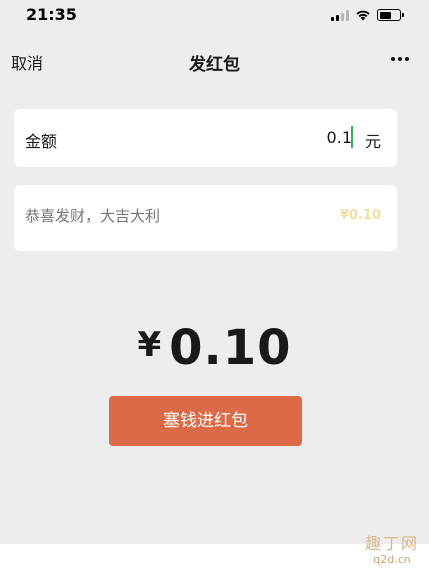  What do you see at coordinates (214, 15) in the screenshot?
I see `status-bar: 21:35` at bounding box center [214, 15].